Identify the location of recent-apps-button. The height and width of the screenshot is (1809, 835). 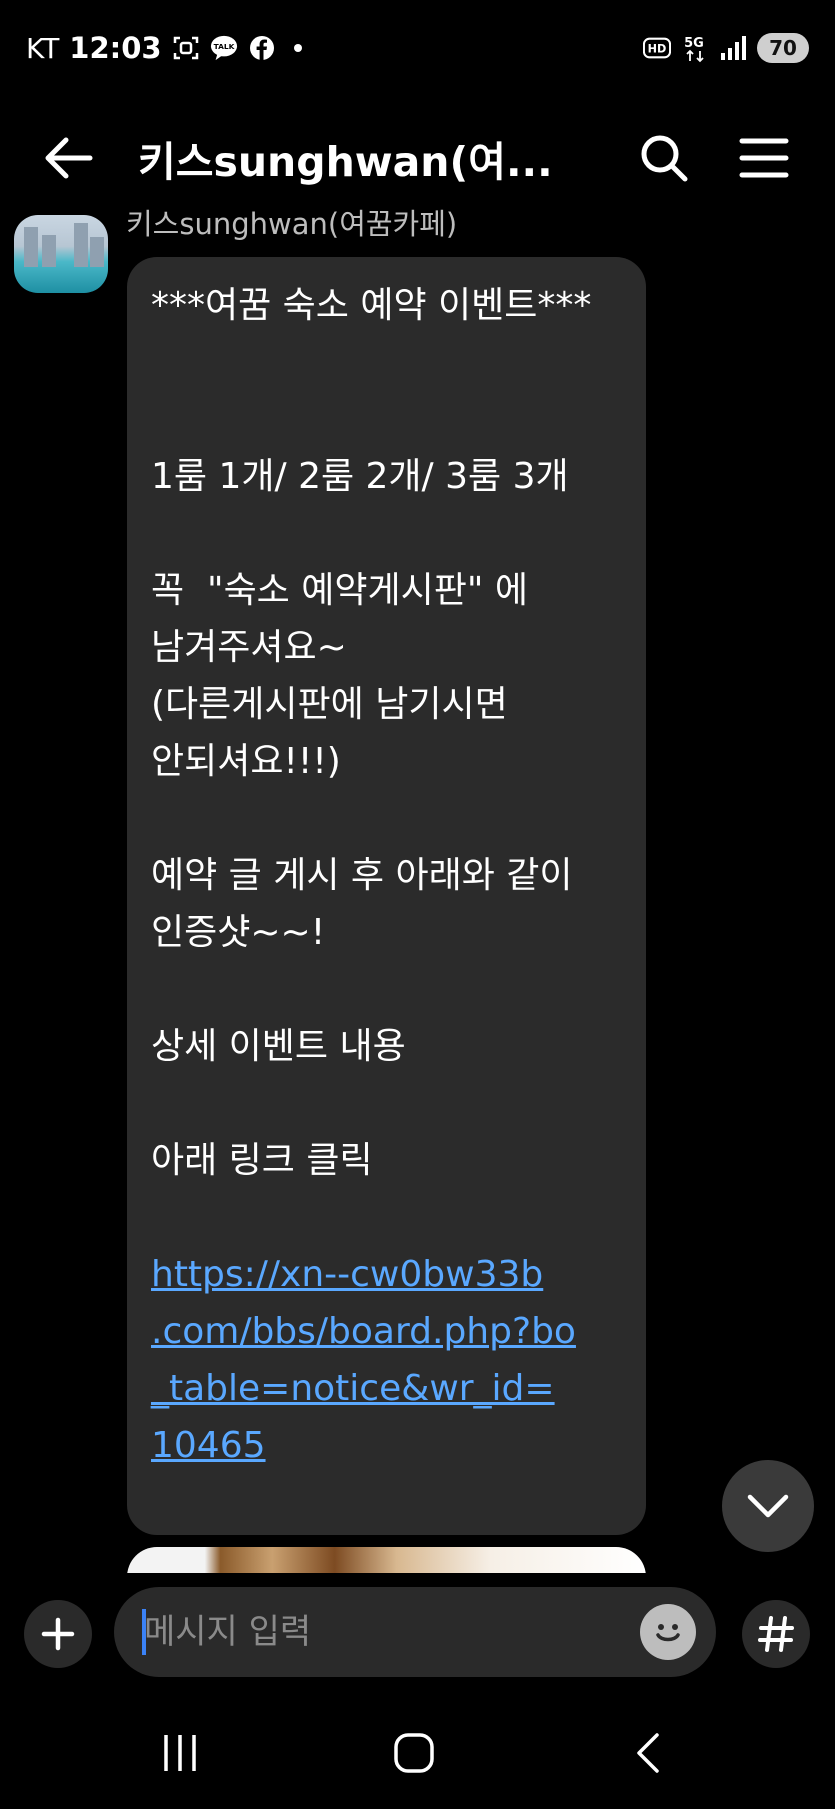
(180, 1753).